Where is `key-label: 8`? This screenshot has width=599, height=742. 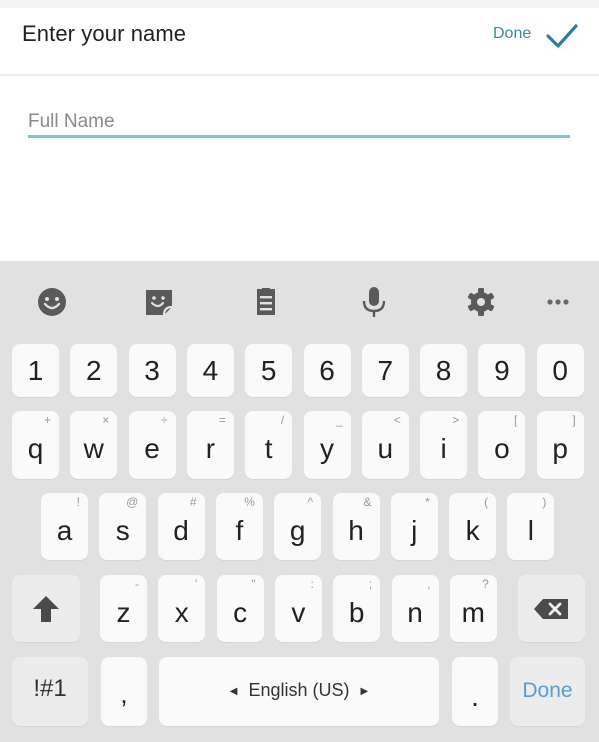
key-label: 8 is located at coordinates (443, 370).